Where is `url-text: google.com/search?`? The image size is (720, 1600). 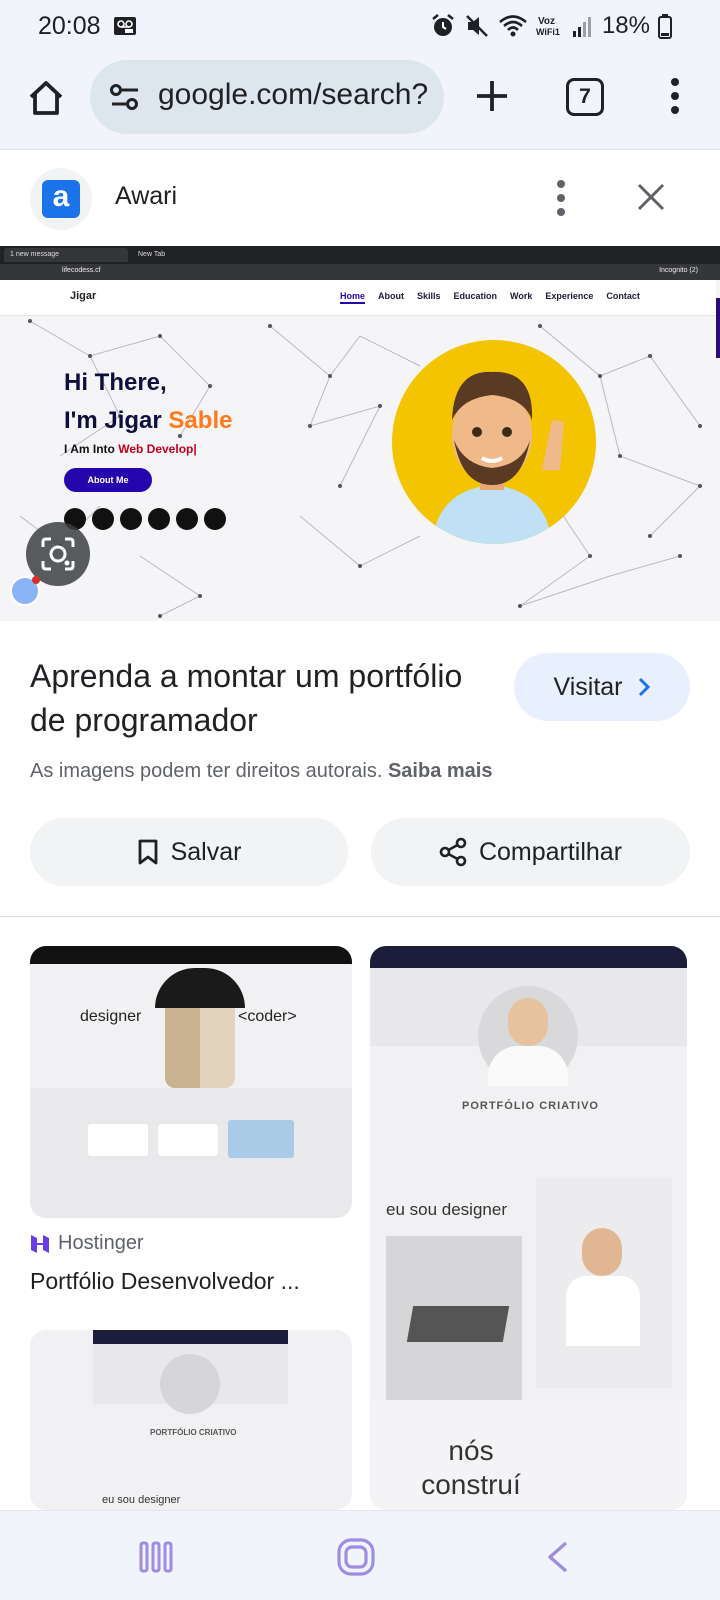 url-text: google.com/search? is located at coordinates (298, 95).